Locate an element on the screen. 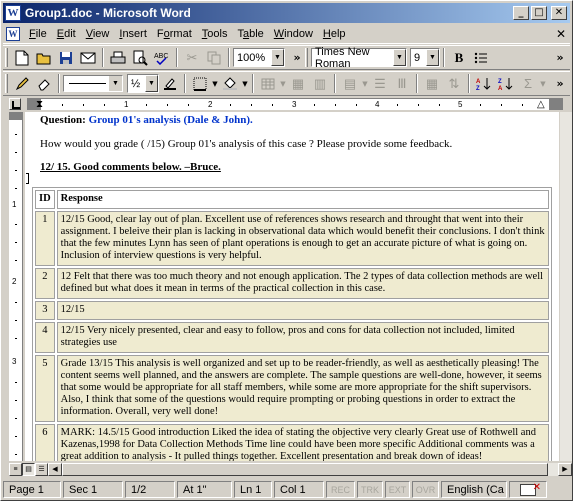 The width and height of the screenshot is (573, 501). document-icon: W is located at coordinates (13, 34).